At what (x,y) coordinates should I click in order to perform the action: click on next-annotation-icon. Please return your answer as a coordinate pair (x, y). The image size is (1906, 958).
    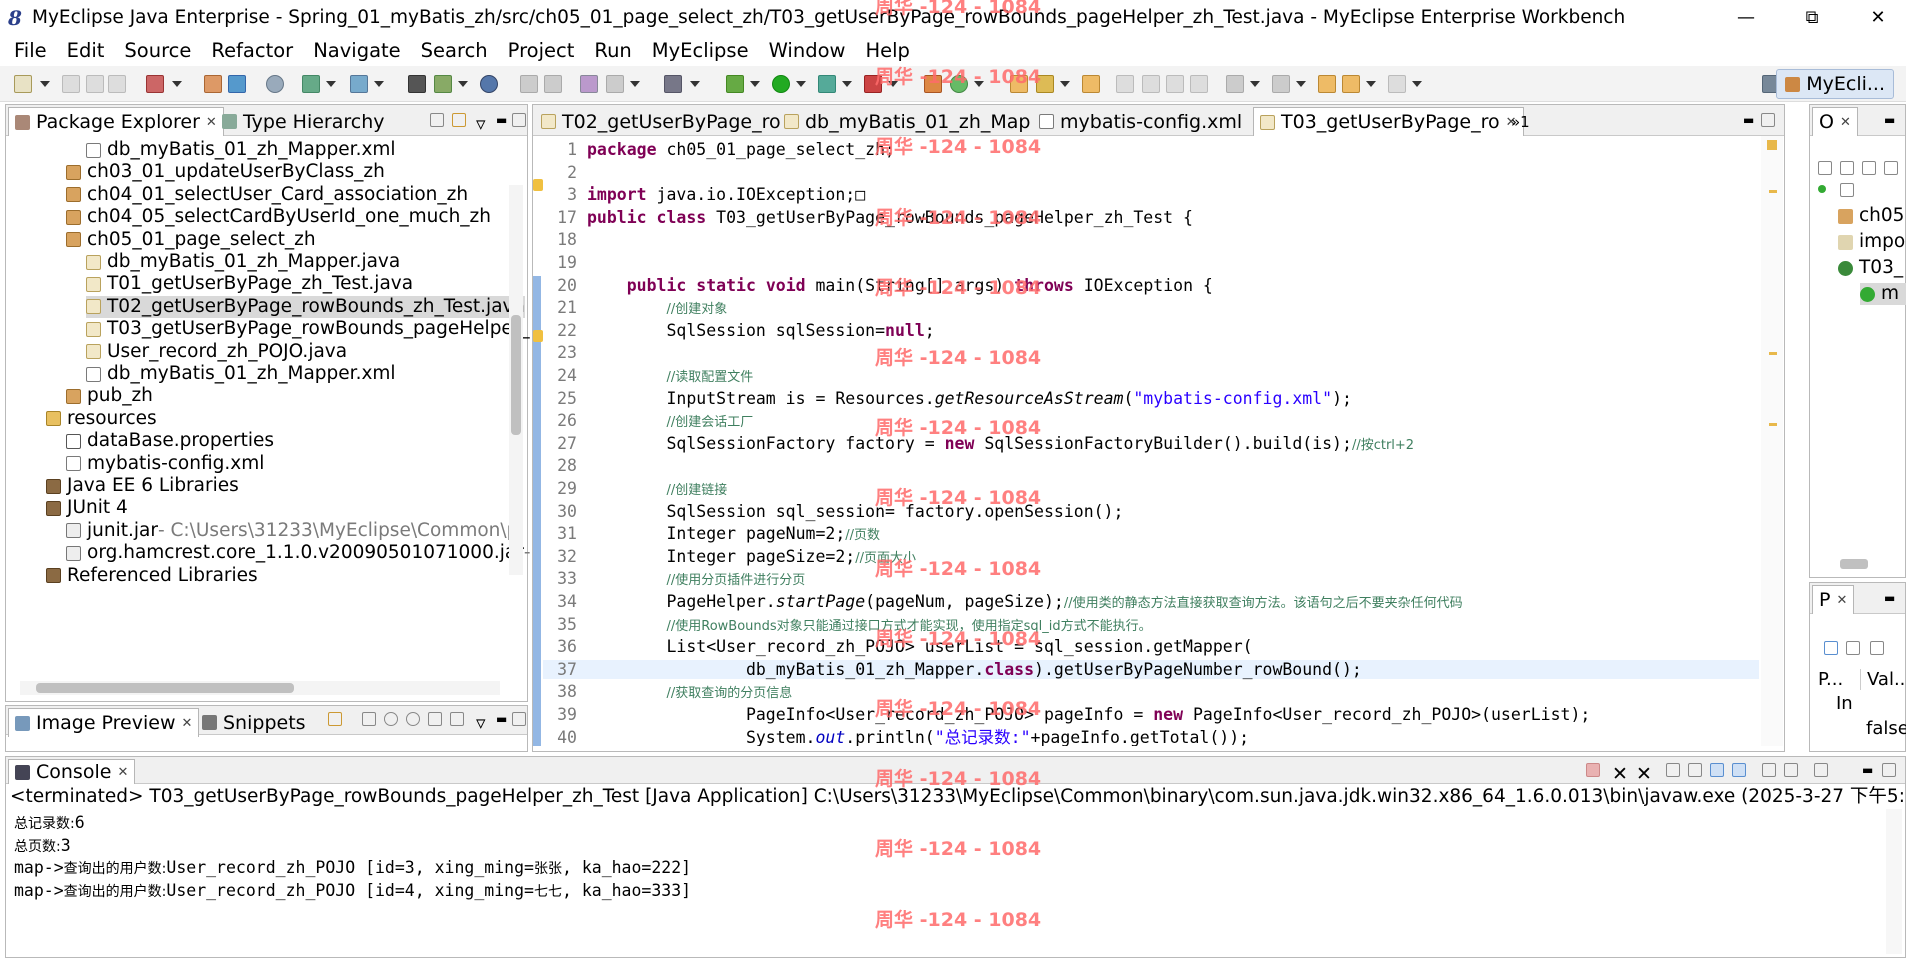
    Looking at the image, I should click on (1235, 84).